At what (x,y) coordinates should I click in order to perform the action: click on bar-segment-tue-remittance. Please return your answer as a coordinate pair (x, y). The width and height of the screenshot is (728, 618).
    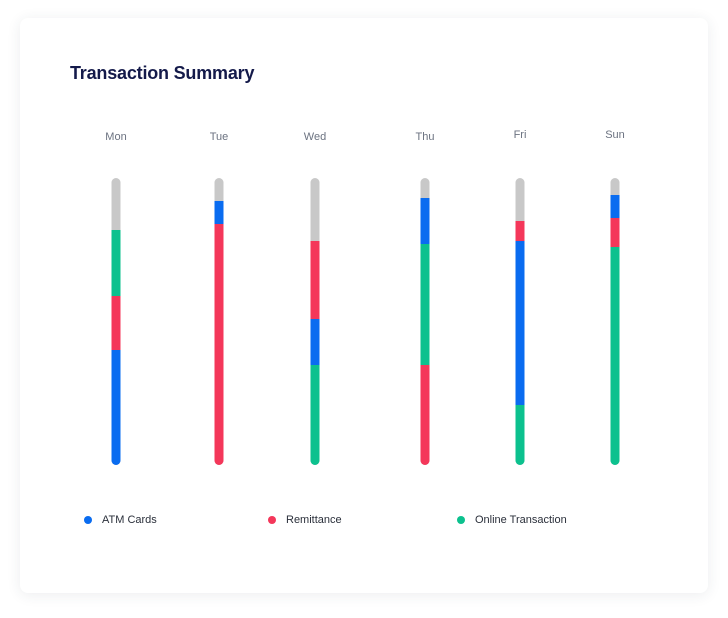
    Looking at the image, I should click on (219, 344).